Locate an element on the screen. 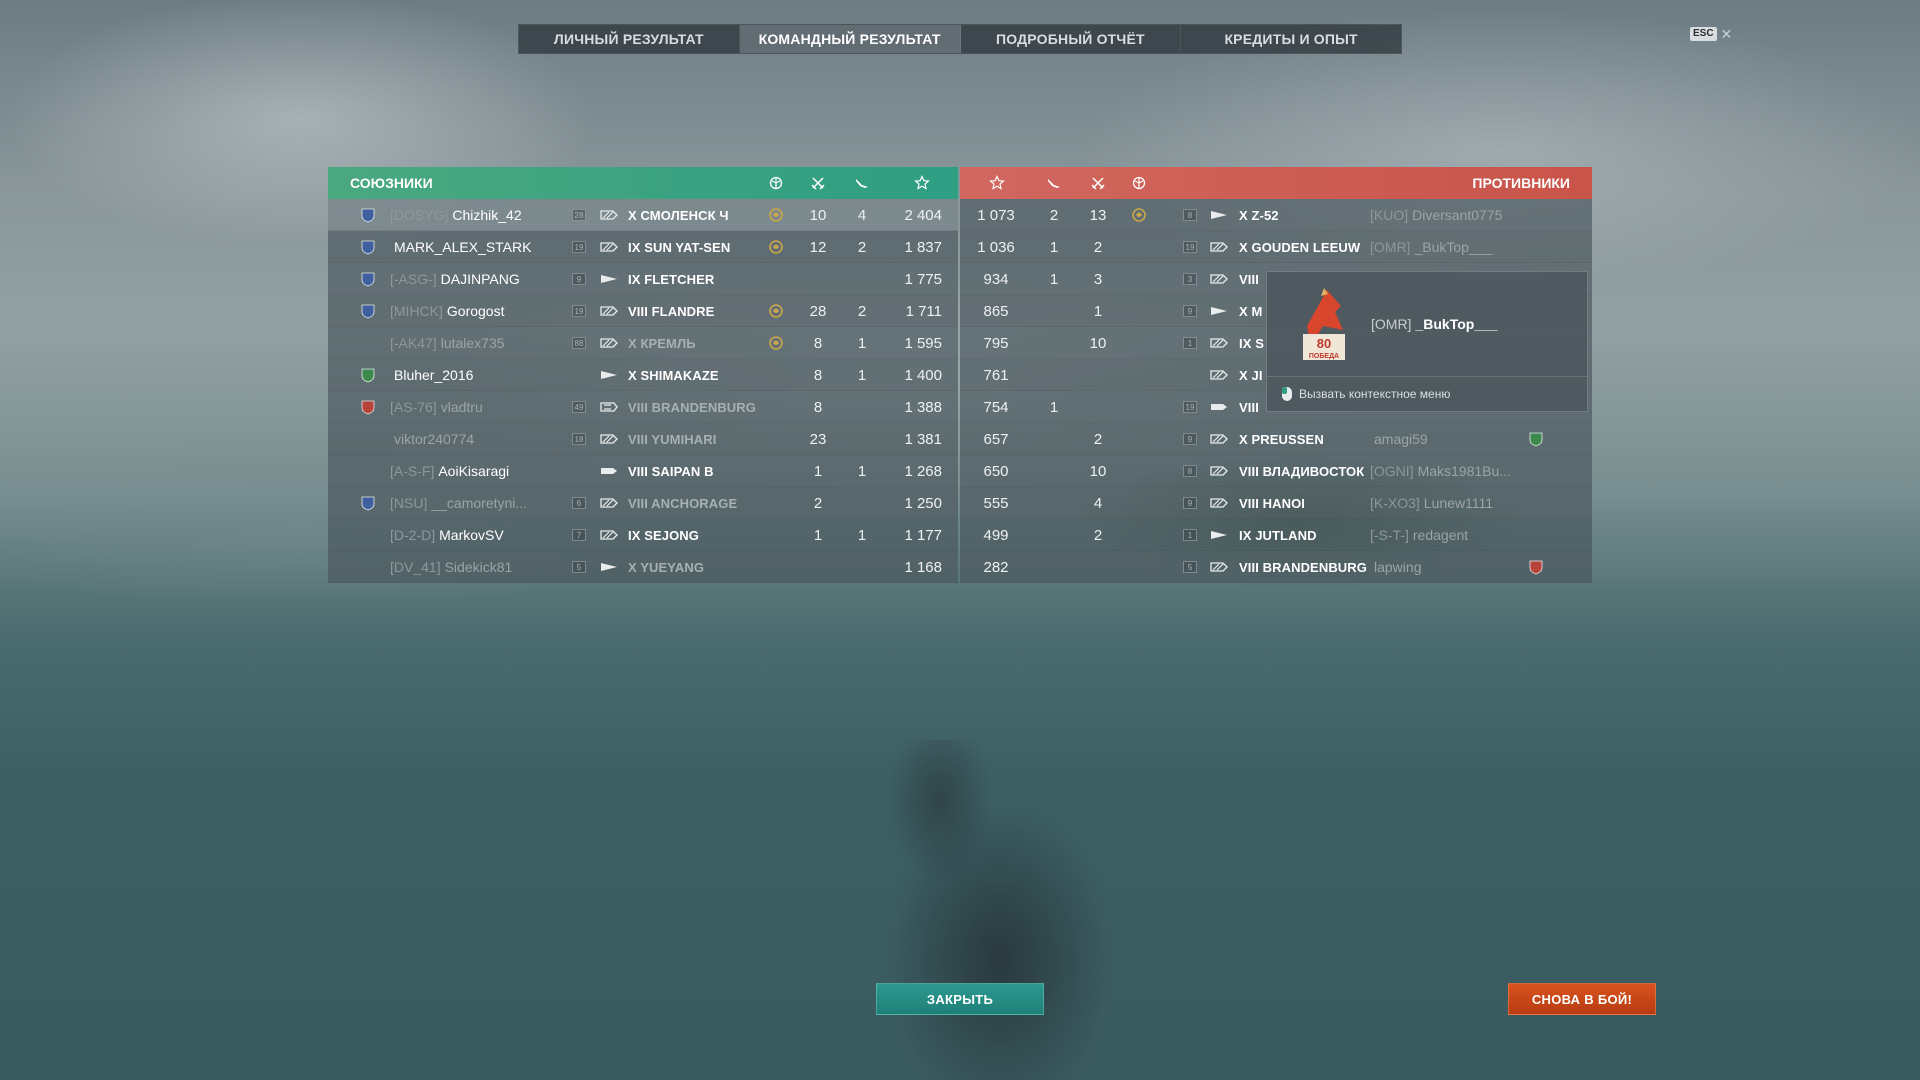  esc-close-button: ESC ✕ is located at coordinates (1711, 34).